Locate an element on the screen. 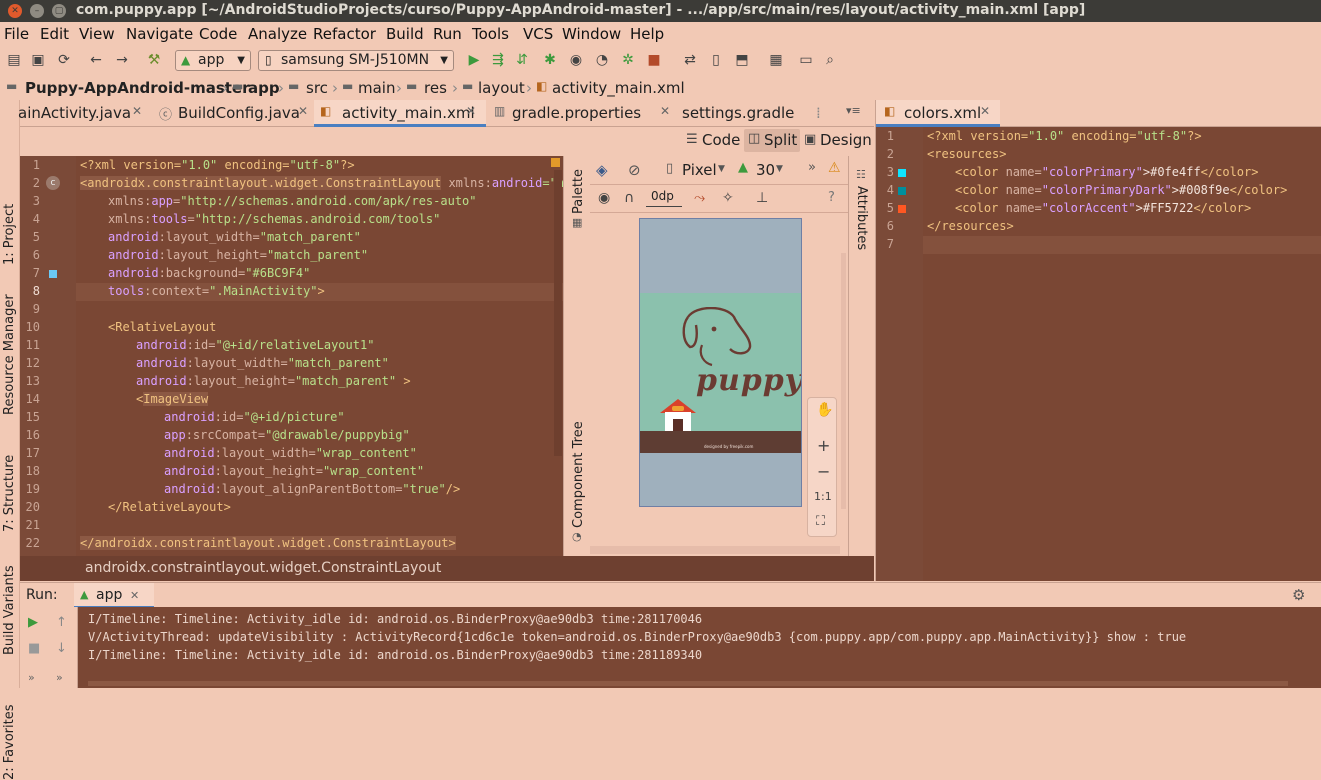 This screenshot has height=780, width=1321. tool-structure: 7: Structure is located at coordinates (9, 493).